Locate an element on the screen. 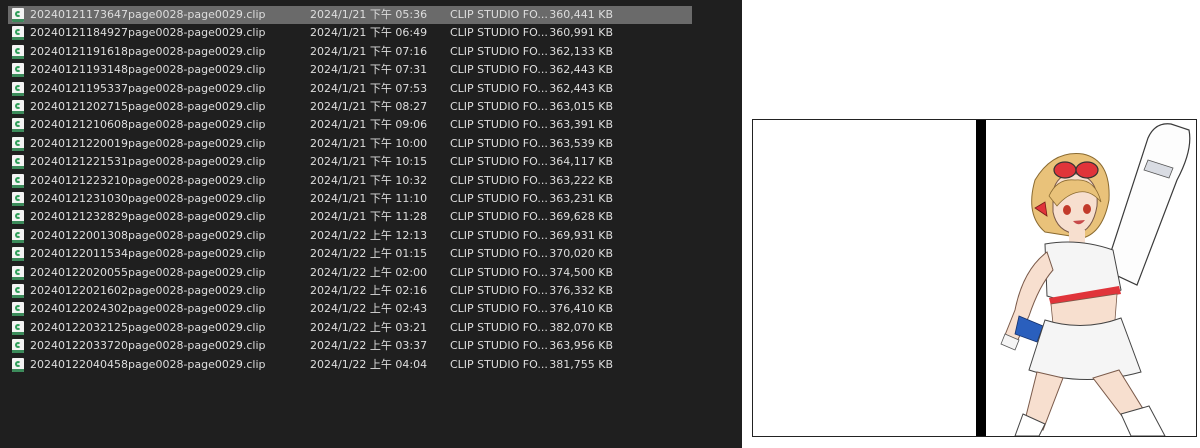 The width and height of the screenshot is (1200, 448). file-date-modified: 2024/1/22 上午 04:04 is located at coordinates (369, 364).